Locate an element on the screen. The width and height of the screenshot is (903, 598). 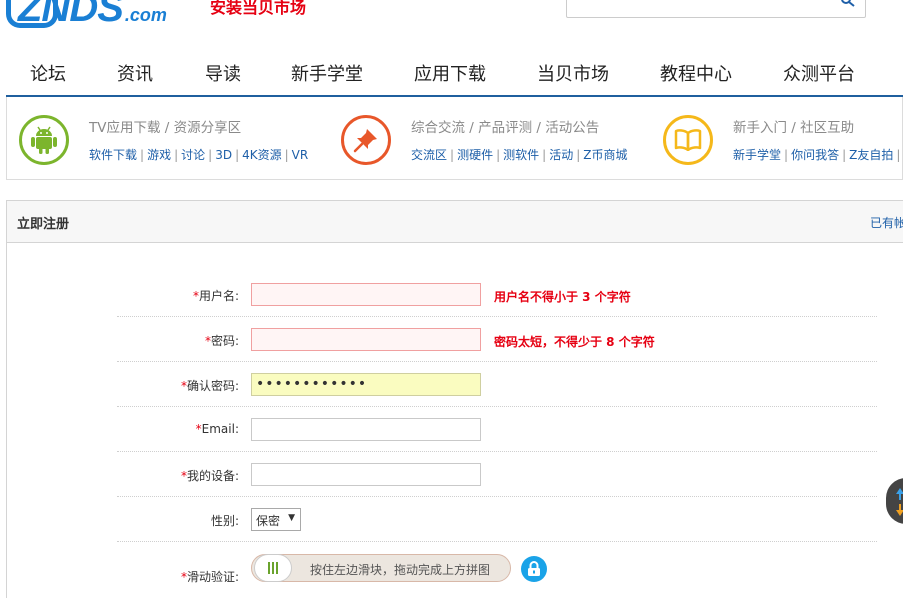
gender-selected-value: 保密 is located at coordinates (268, 521).